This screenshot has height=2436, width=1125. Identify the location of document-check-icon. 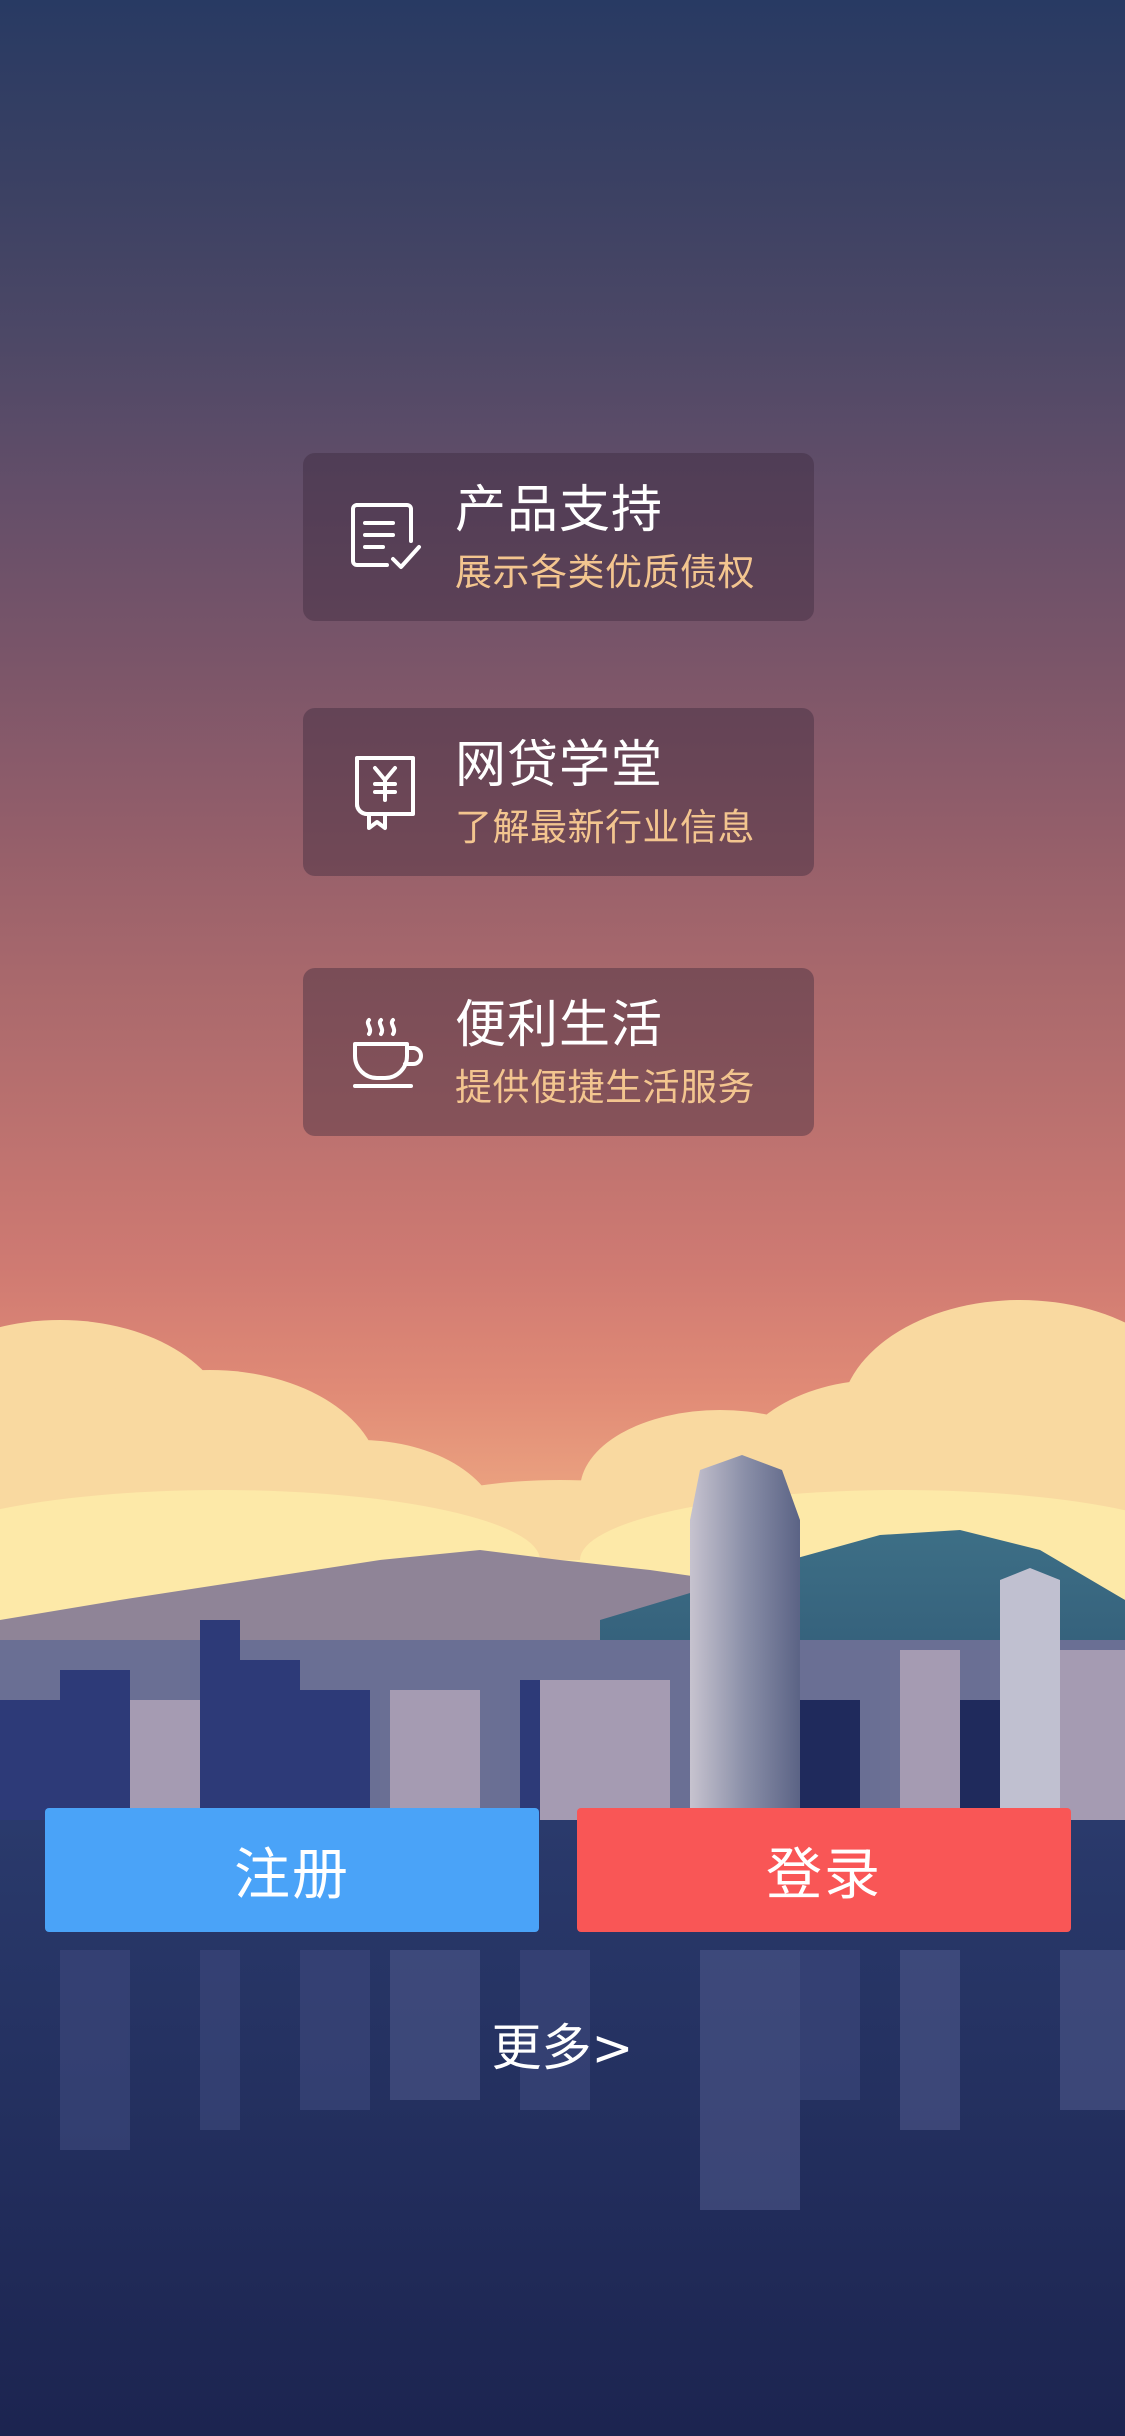
(387, 537).